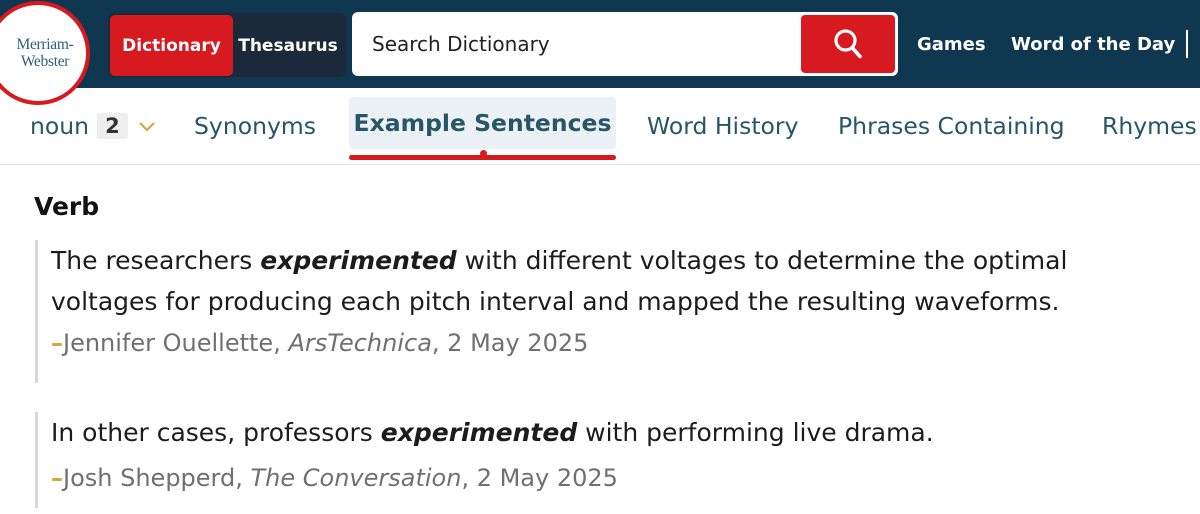 The width and height of the screenshot is (1200, 514). What do you see at coordinates (482, 123) in the screenshot?
I see `tab-example-sentences: Example Sentences` at bounding box center [482, 123].